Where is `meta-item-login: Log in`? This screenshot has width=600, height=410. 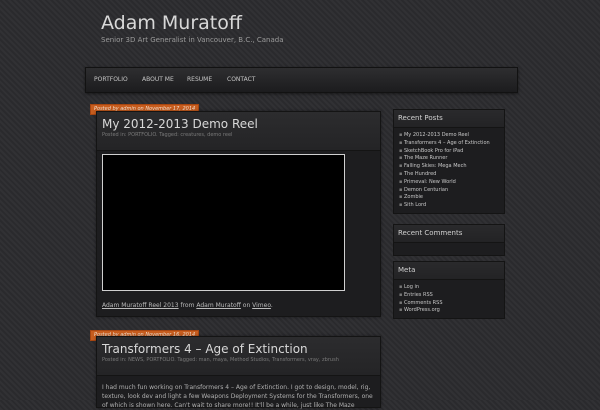 meta-item-login: Log in is located at coordinates (451, 288).